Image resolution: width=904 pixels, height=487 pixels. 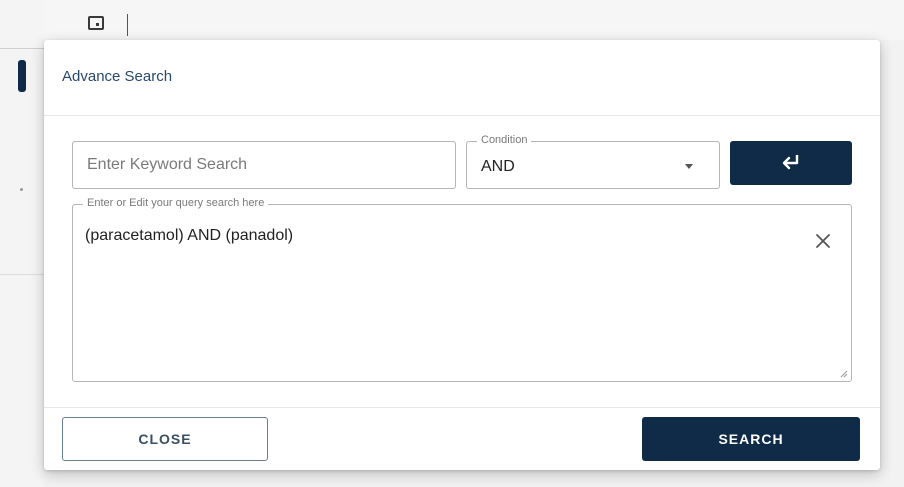 What do you see at coordinates (474, 20) in the screenshot?
I see `background-toolbar` at bounding box center [474, 20].